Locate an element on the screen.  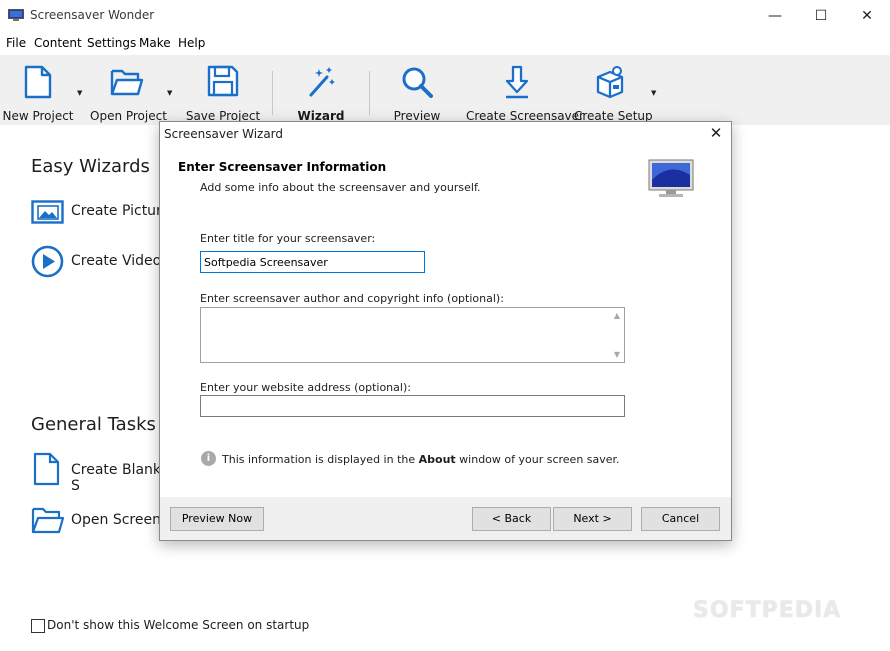
website-address-input is located at coordinates (412, 406).